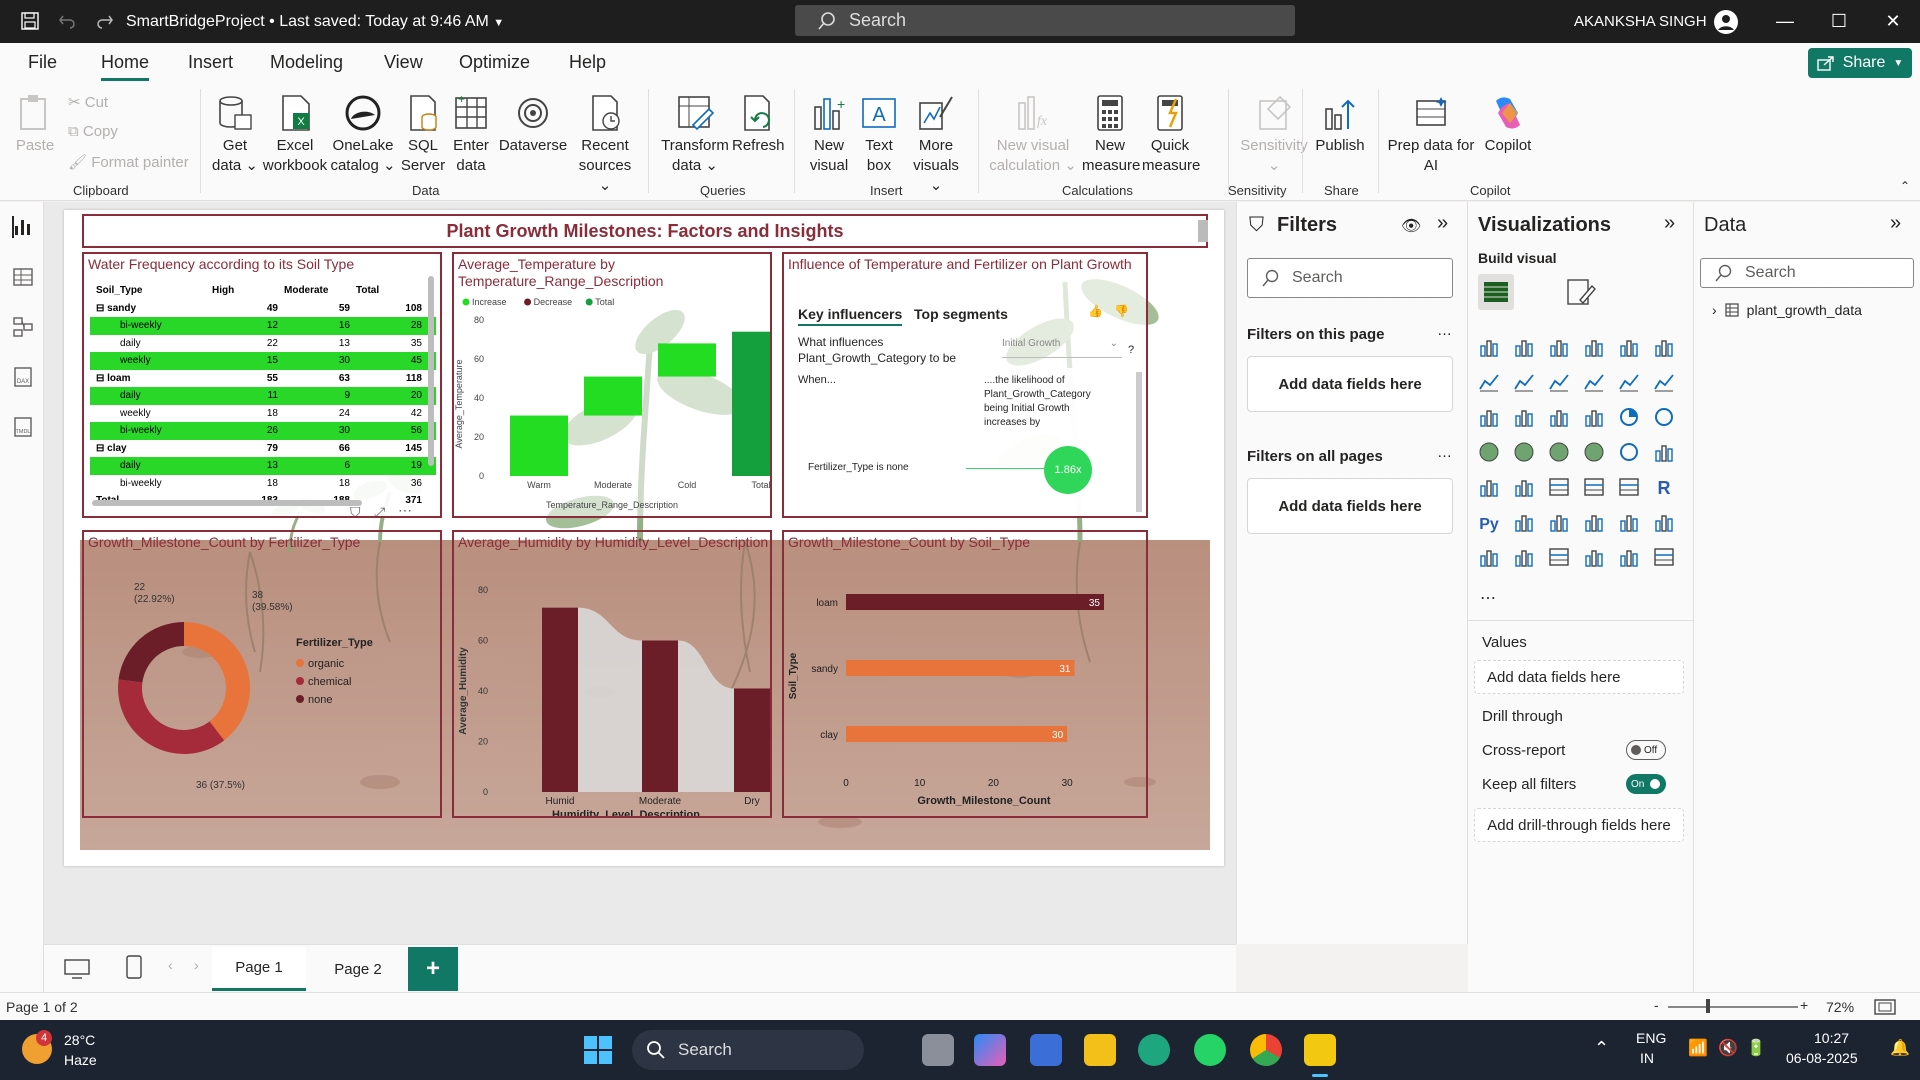 The image size is (1920, 1080). Describe the element at coordinates (246, 290) in the screenshot. I see `matrix-header-high: High` at that location.